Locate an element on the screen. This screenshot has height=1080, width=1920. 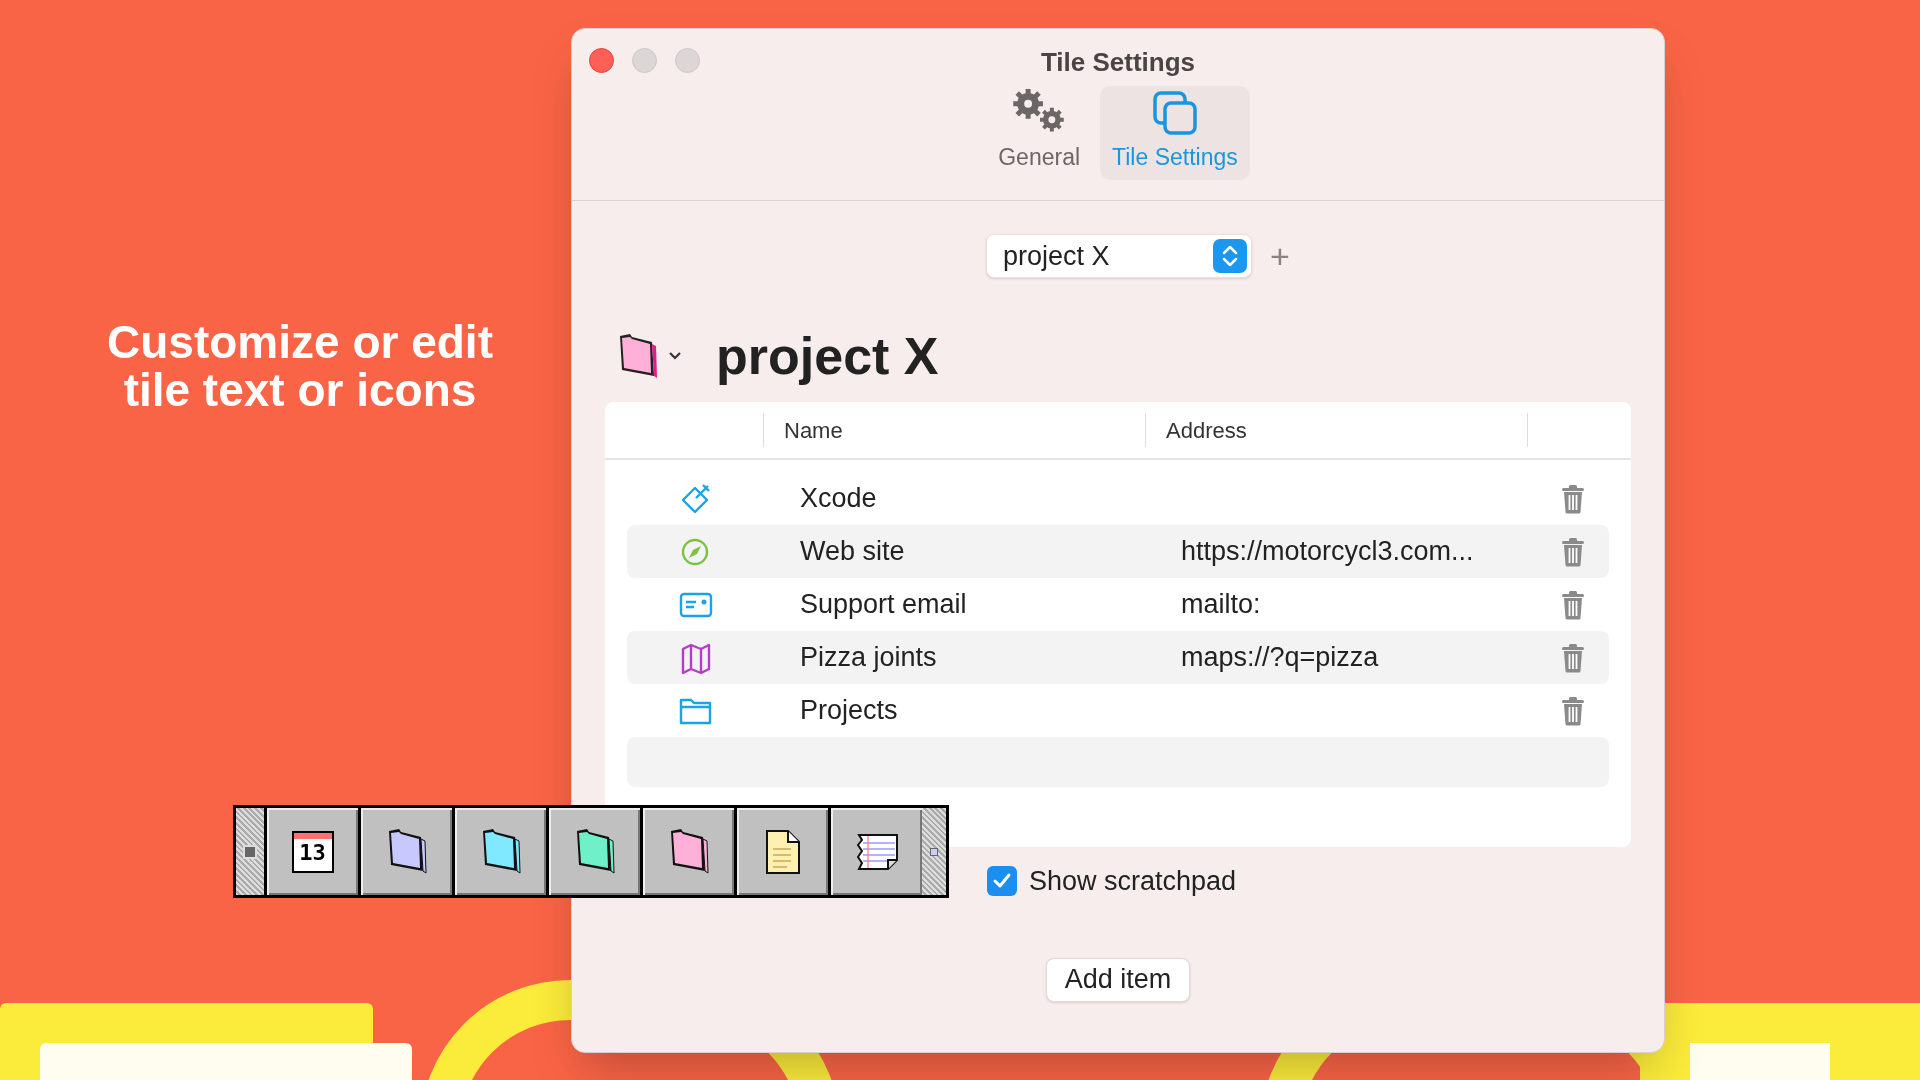
address-cell-text: mailto: is located at coordinates (1221, 605).